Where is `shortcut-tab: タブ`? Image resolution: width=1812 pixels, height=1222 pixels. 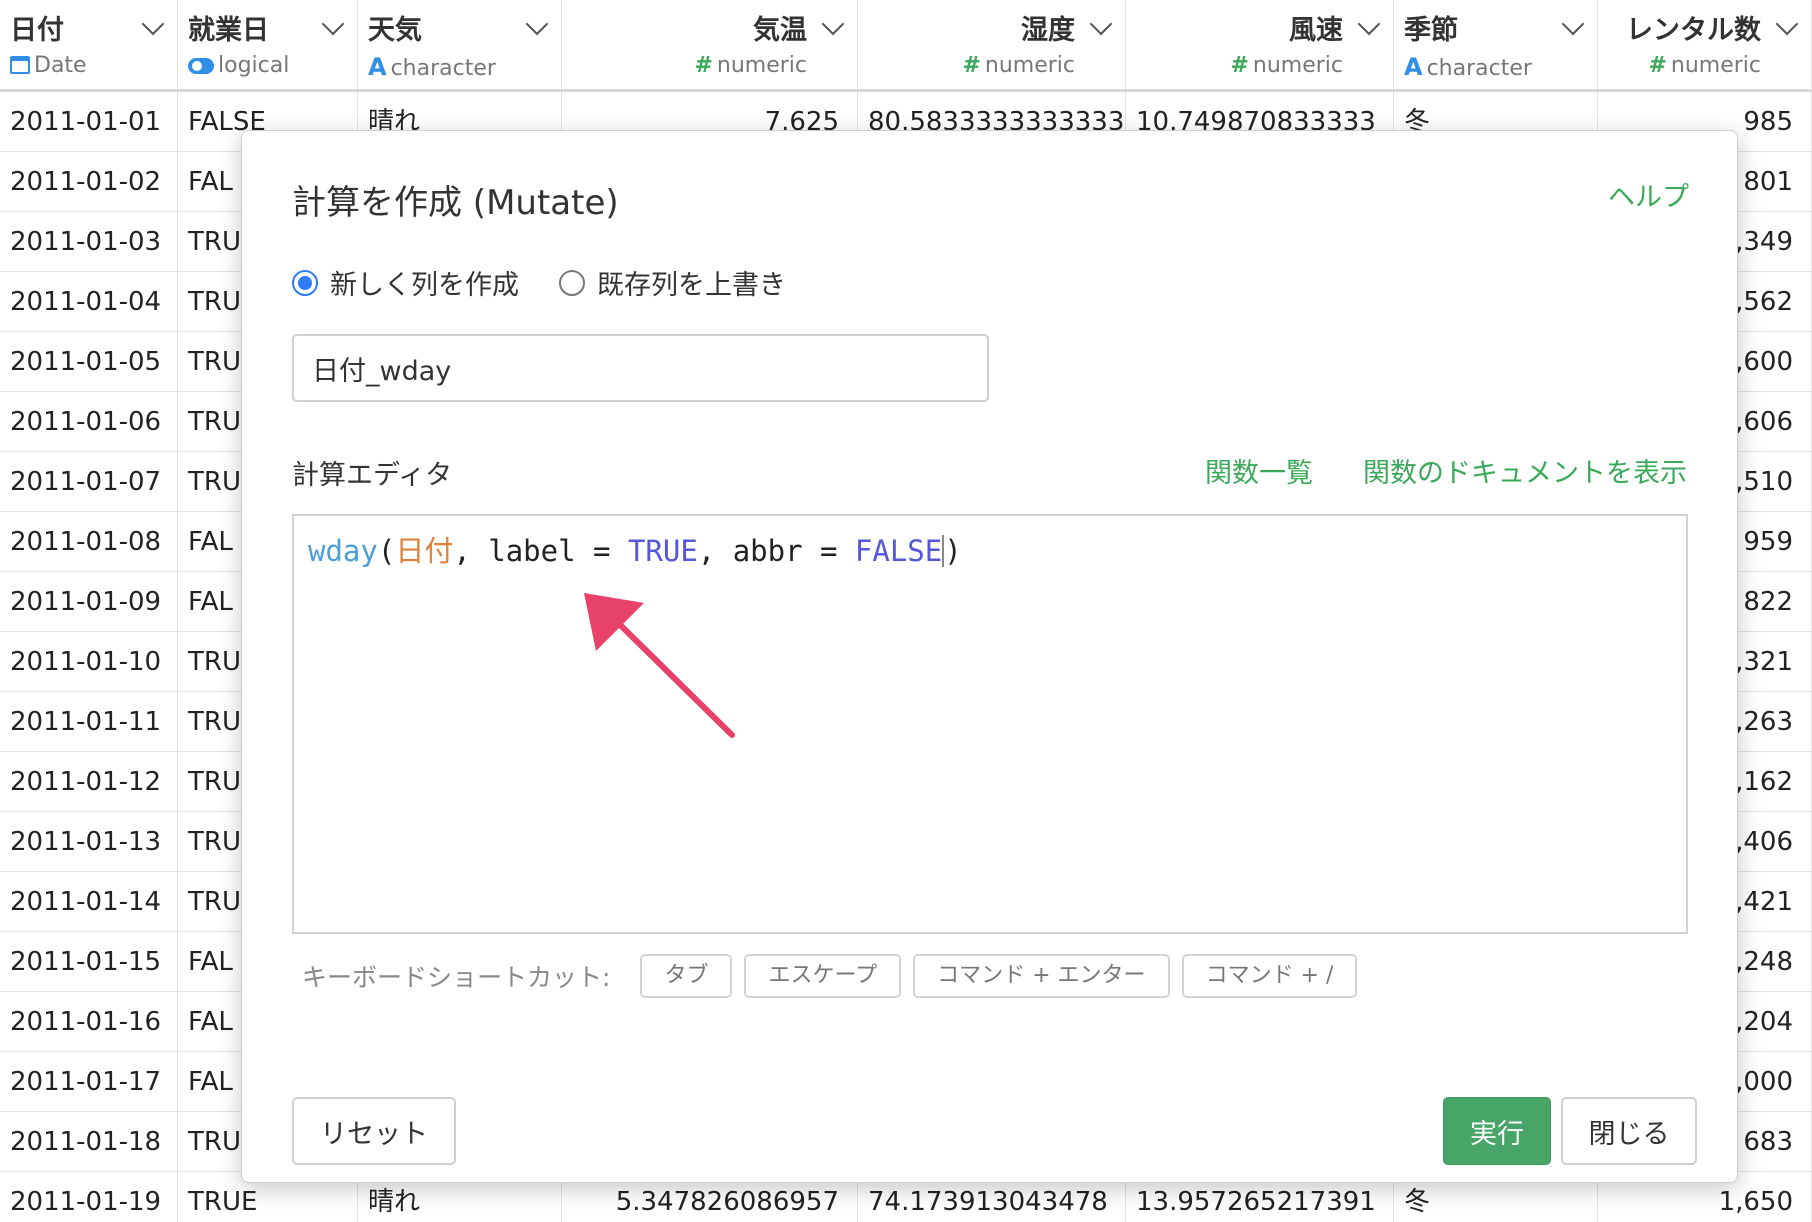 shortcut-tab: タブ is located at coordinates (686, 976).